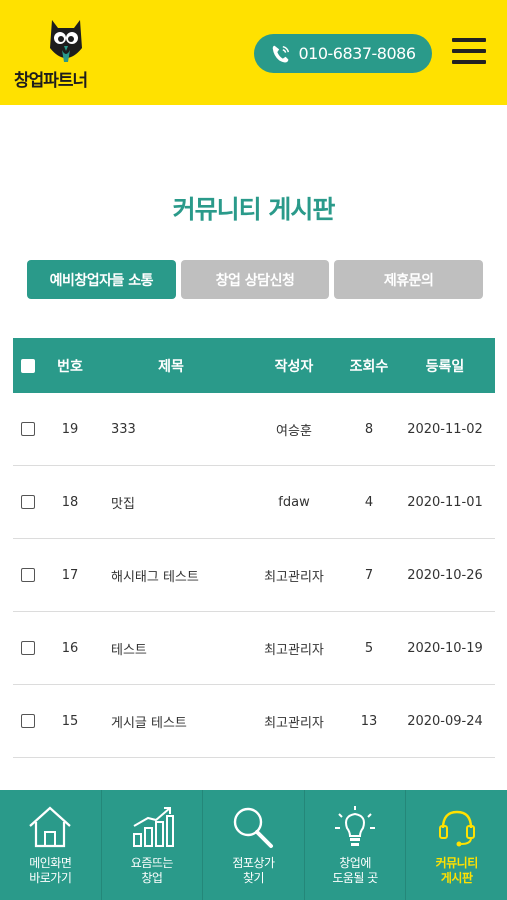 This screenshot has height=900, width=507. I want to click on nav-store-search-line1: 점포상가, so click(253, 863).